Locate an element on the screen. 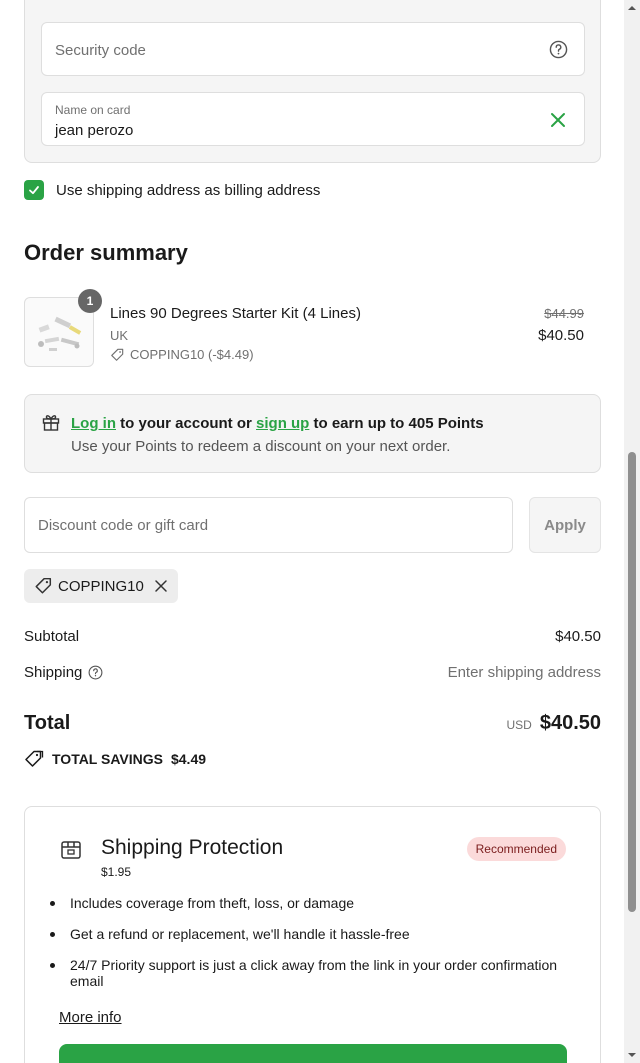  scrollbar is located at coordinates (632, 531).